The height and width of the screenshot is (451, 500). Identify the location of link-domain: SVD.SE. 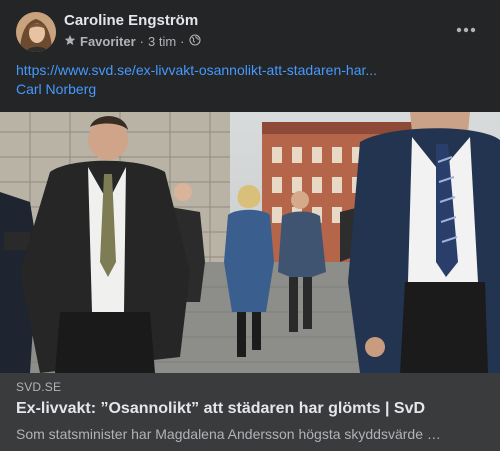
(39, 387).